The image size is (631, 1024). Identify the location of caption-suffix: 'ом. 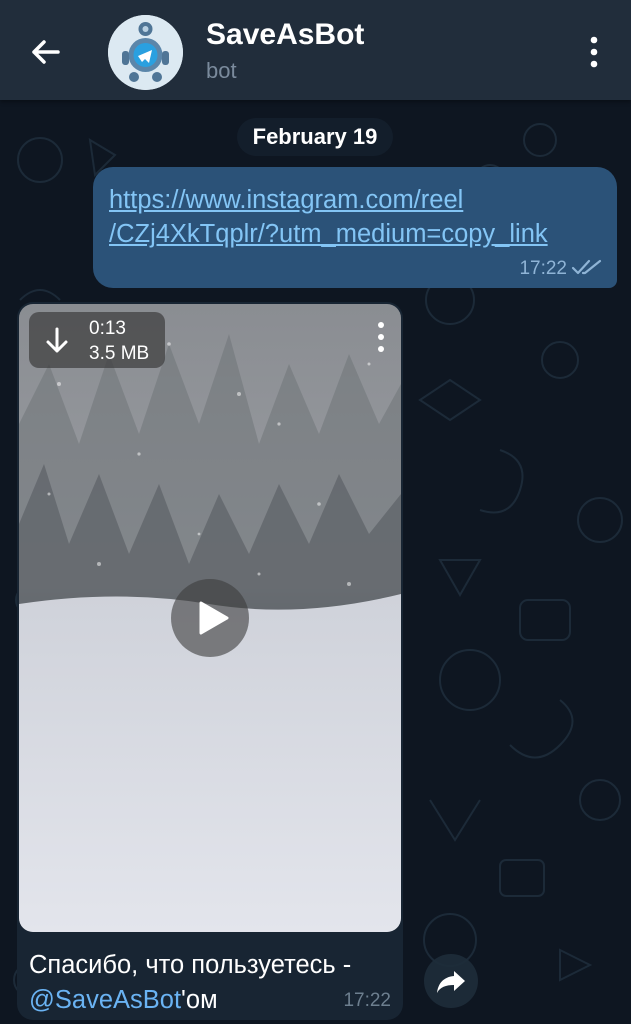
(199, 1000).